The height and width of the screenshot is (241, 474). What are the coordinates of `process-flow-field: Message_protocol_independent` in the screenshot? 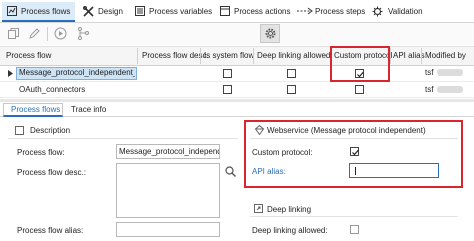 It's located at (168, 151).